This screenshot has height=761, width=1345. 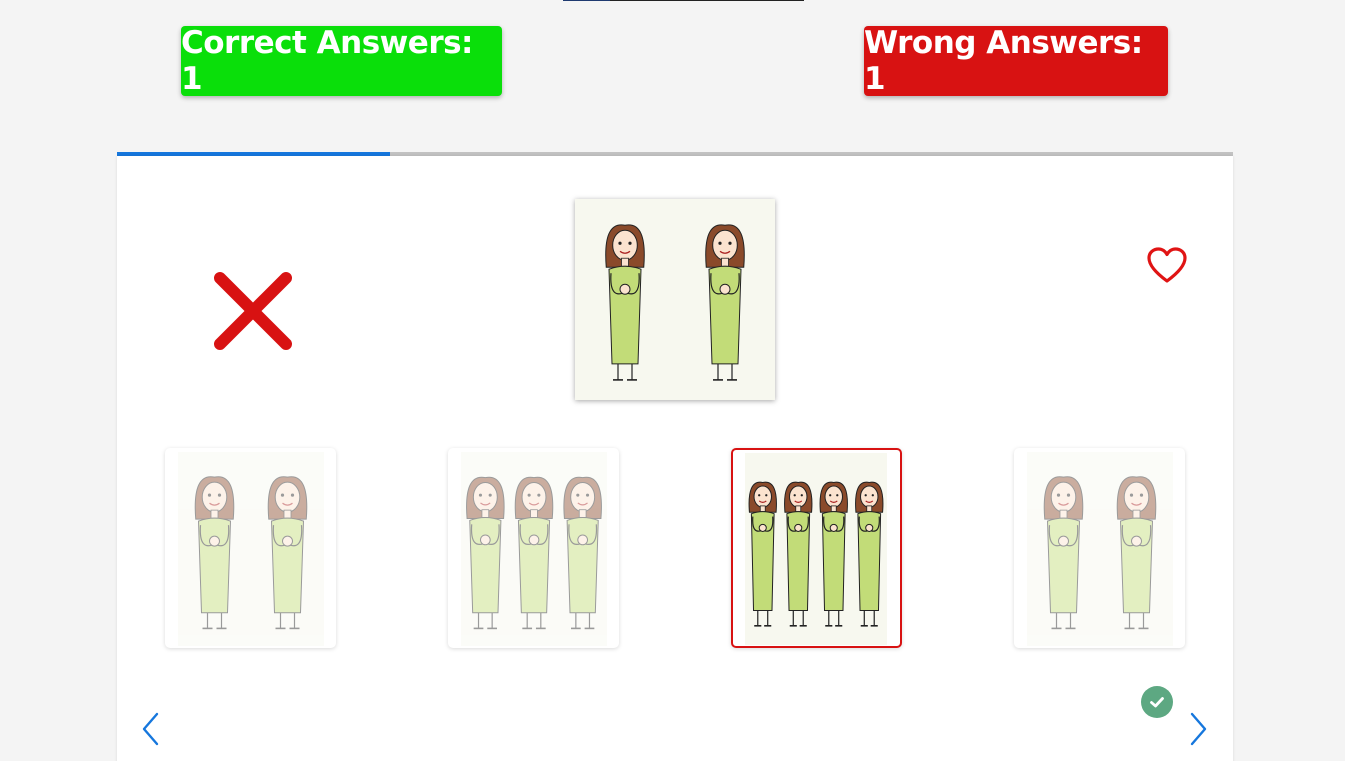 What do you see at coordinates (1157, 702) in the screenshot?
I see `check-circle-icon` at bounding box center [1157, 702].